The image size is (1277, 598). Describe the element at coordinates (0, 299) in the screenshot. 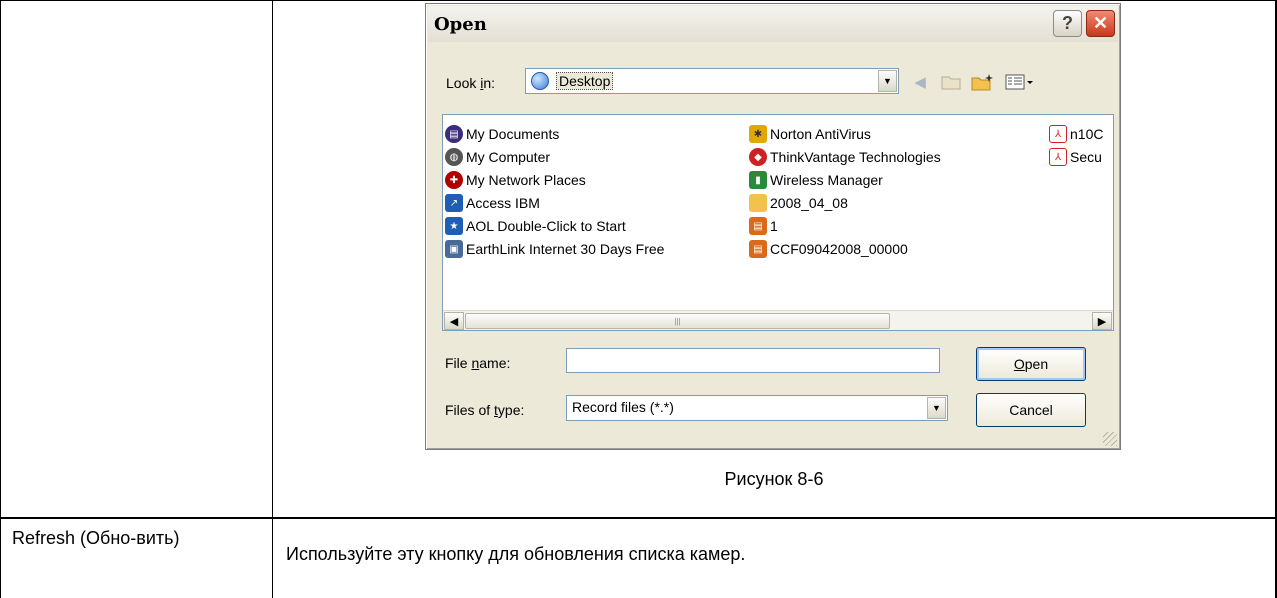

I see `table-border-left` at that location.